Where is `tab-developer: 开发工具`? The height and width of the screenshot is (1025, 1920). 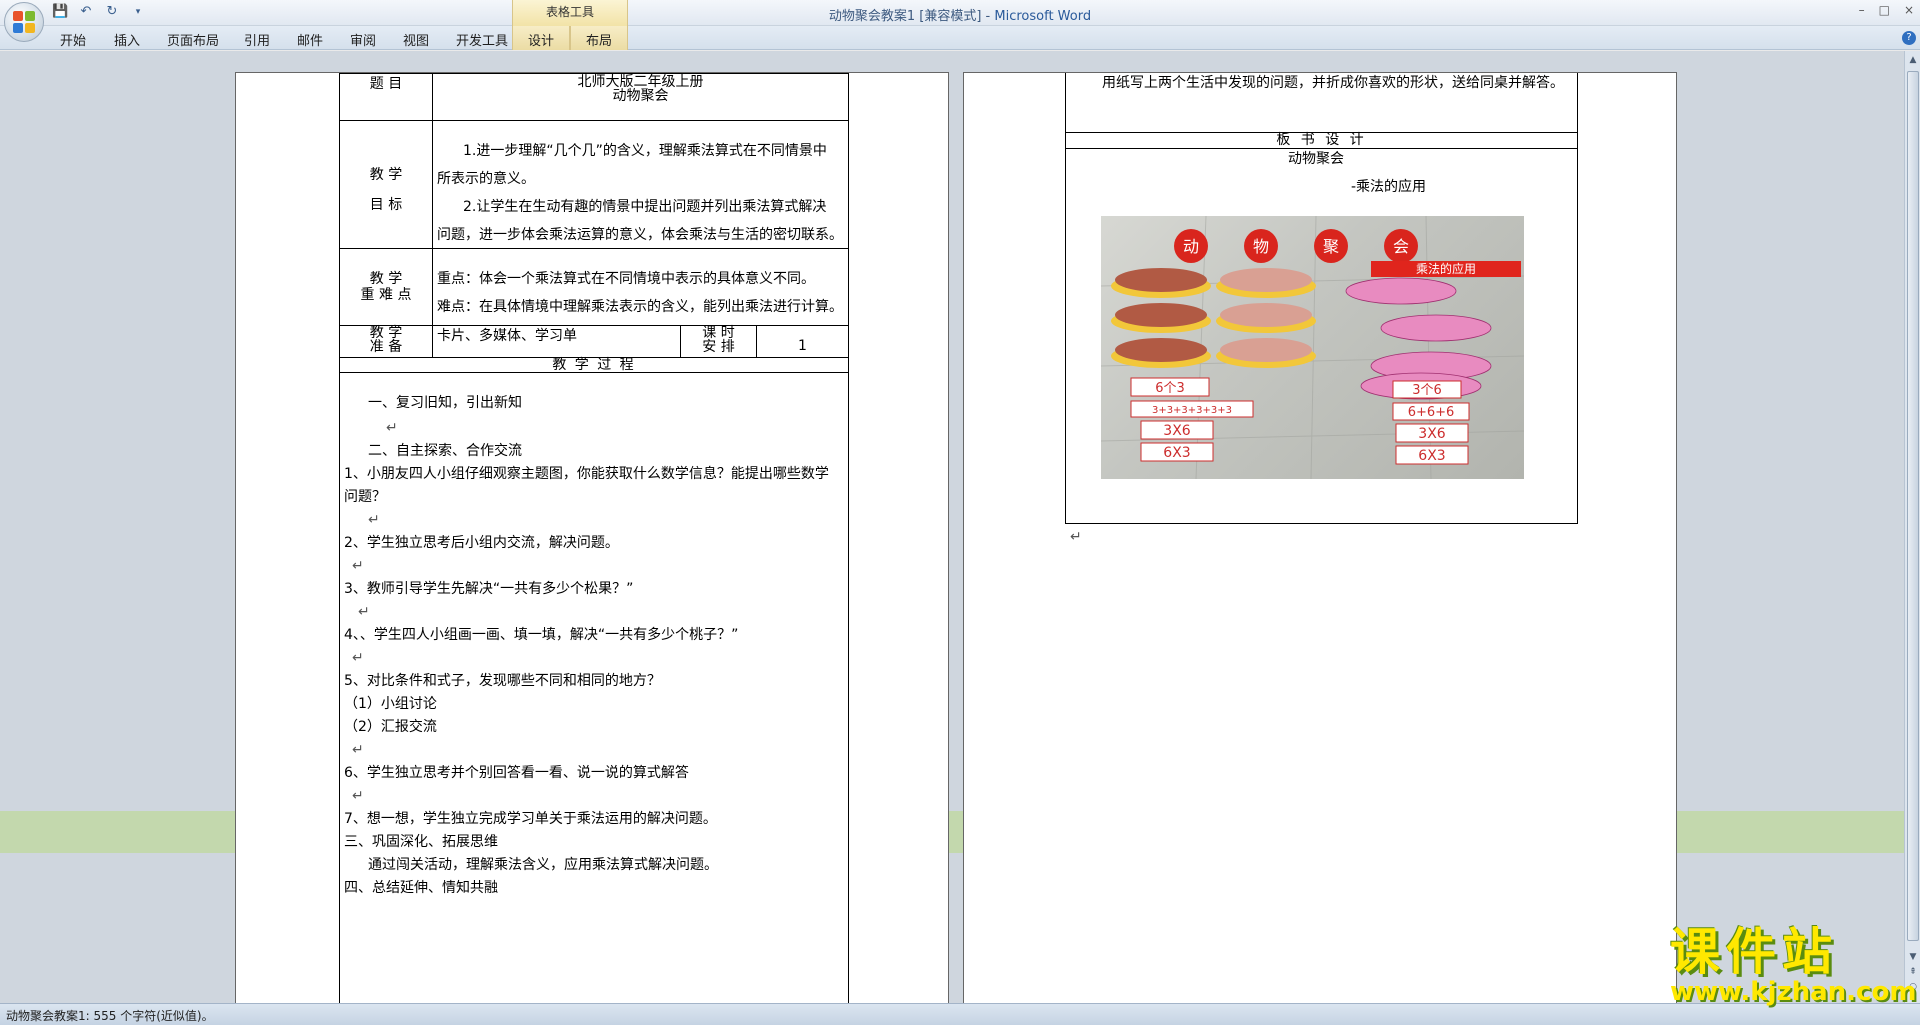 tab-developer: 开发工具 is located at coordinates (482, 39).